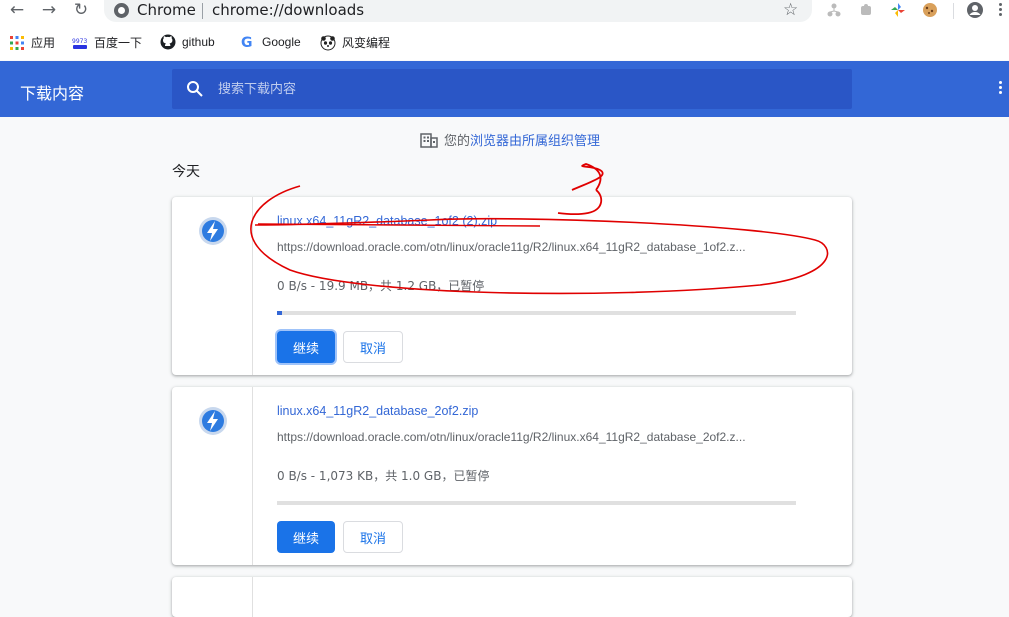  I want to click on svg-text: G, so click(247, 42).